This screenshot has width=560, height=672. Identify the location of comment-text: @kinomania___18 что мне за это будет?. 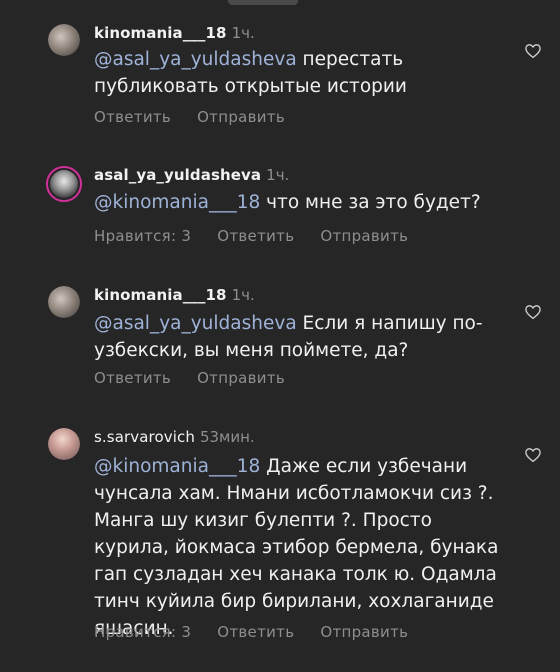
(299, 202).